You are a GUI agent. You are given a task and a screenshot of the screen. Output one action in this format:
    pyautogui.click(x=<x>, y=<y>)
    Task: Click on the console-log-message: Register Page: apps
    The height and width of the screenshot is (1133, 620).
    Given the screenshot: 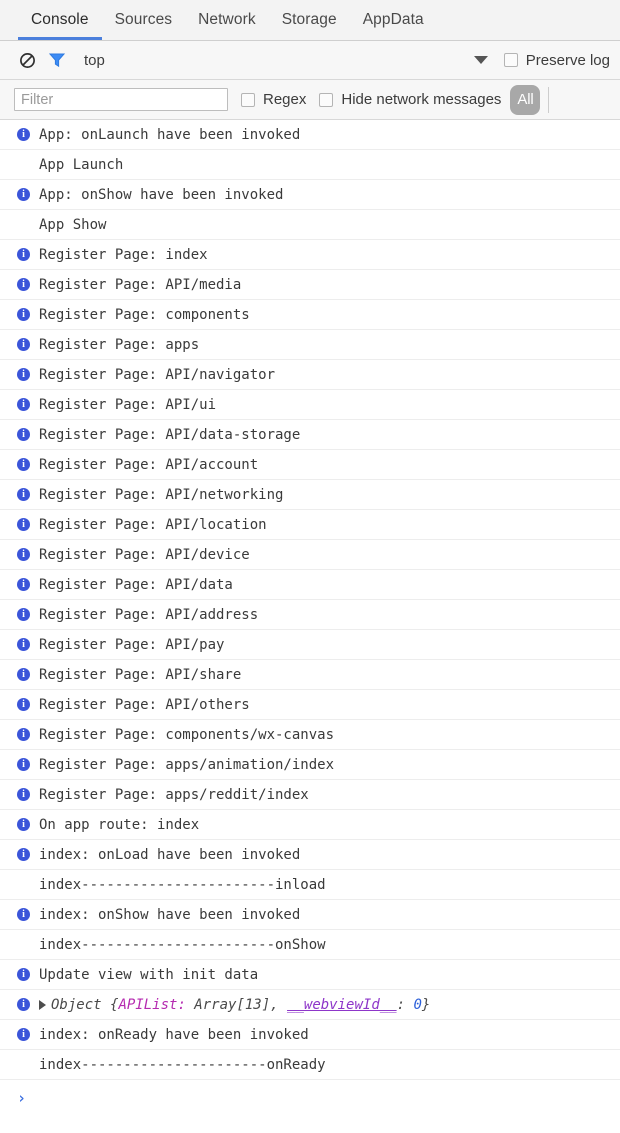 What is the action you would take?
    pyautogui.click(x=119, y=344)
    